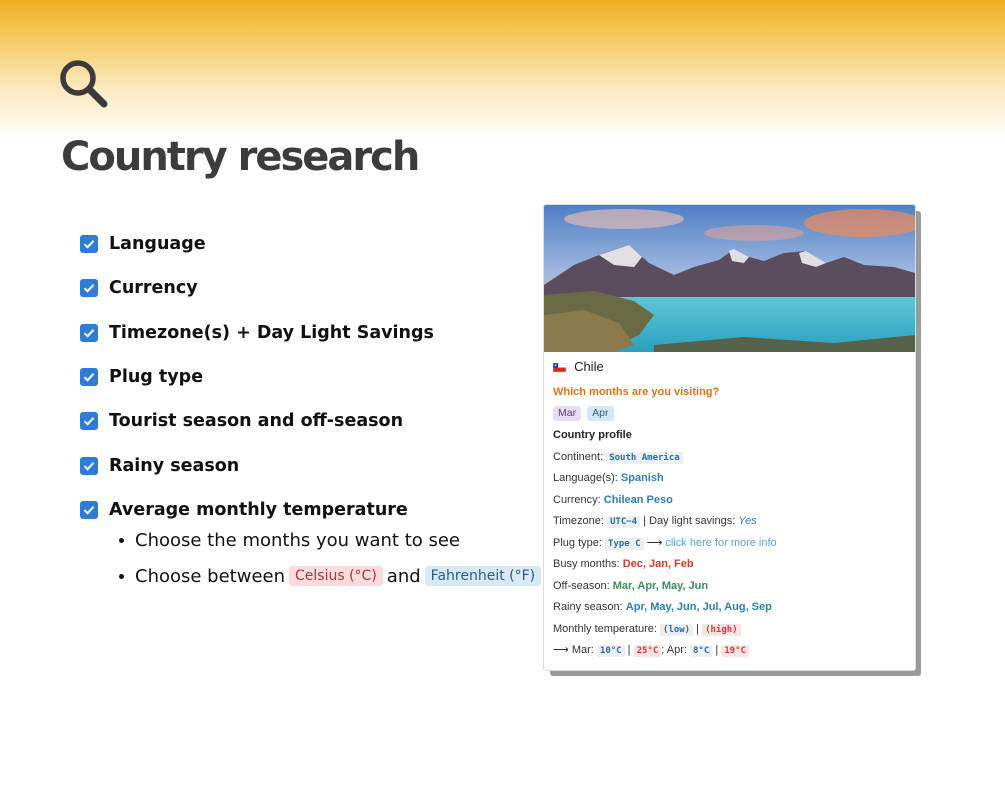 This screenshot has width=1005, height=802. I want to click on page-title: Country research, so click(240, 157).